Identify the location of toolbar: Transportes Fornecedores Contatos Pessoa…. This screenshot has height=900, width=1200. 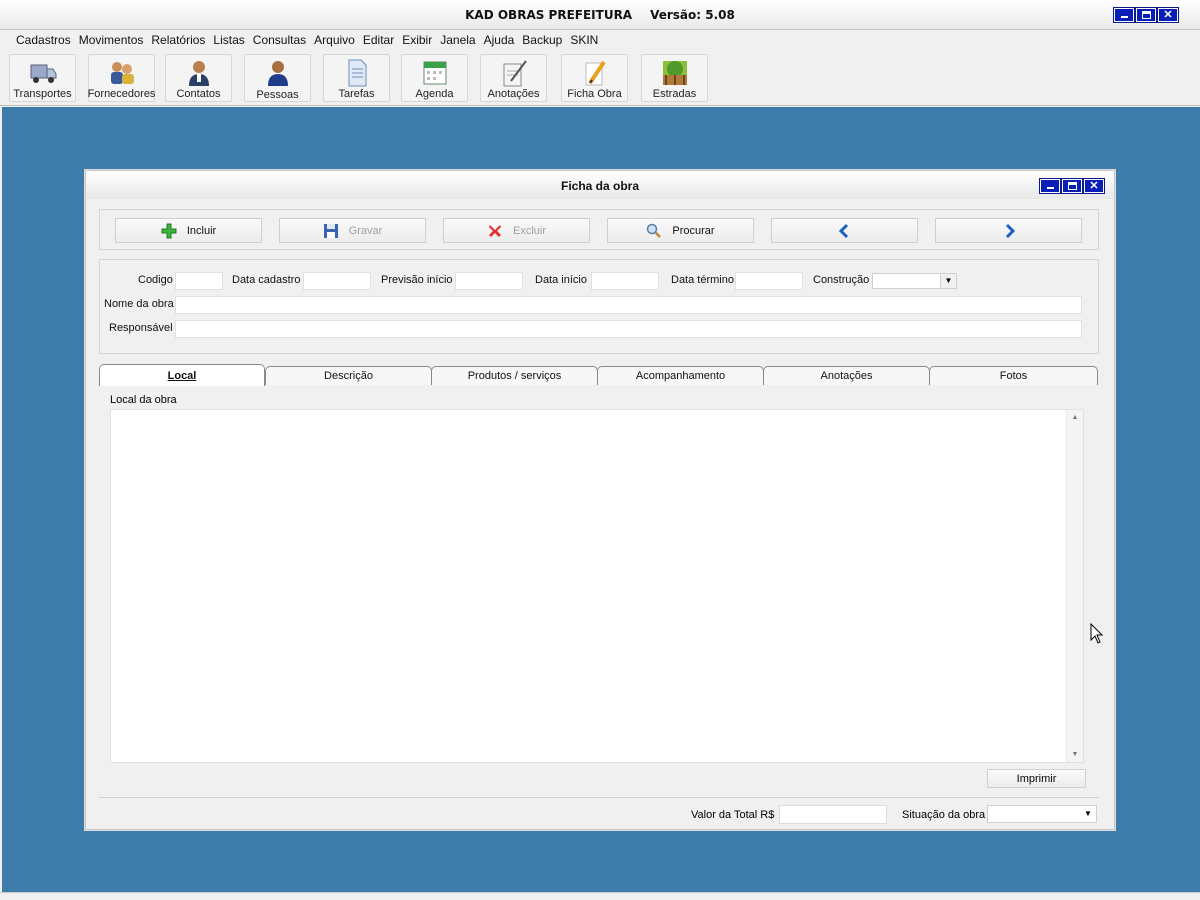
(600, 78).